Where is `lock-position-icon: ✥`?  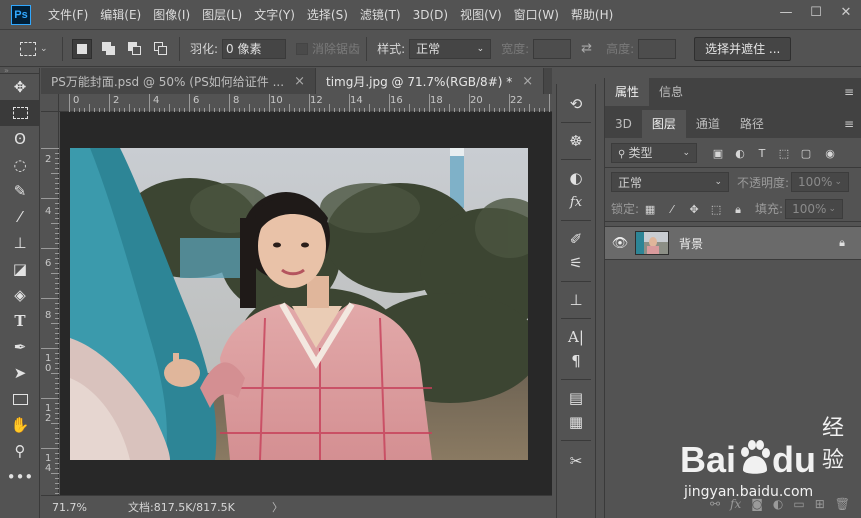
lock-position-icon: ✥ is located at coordinates (694, 209).